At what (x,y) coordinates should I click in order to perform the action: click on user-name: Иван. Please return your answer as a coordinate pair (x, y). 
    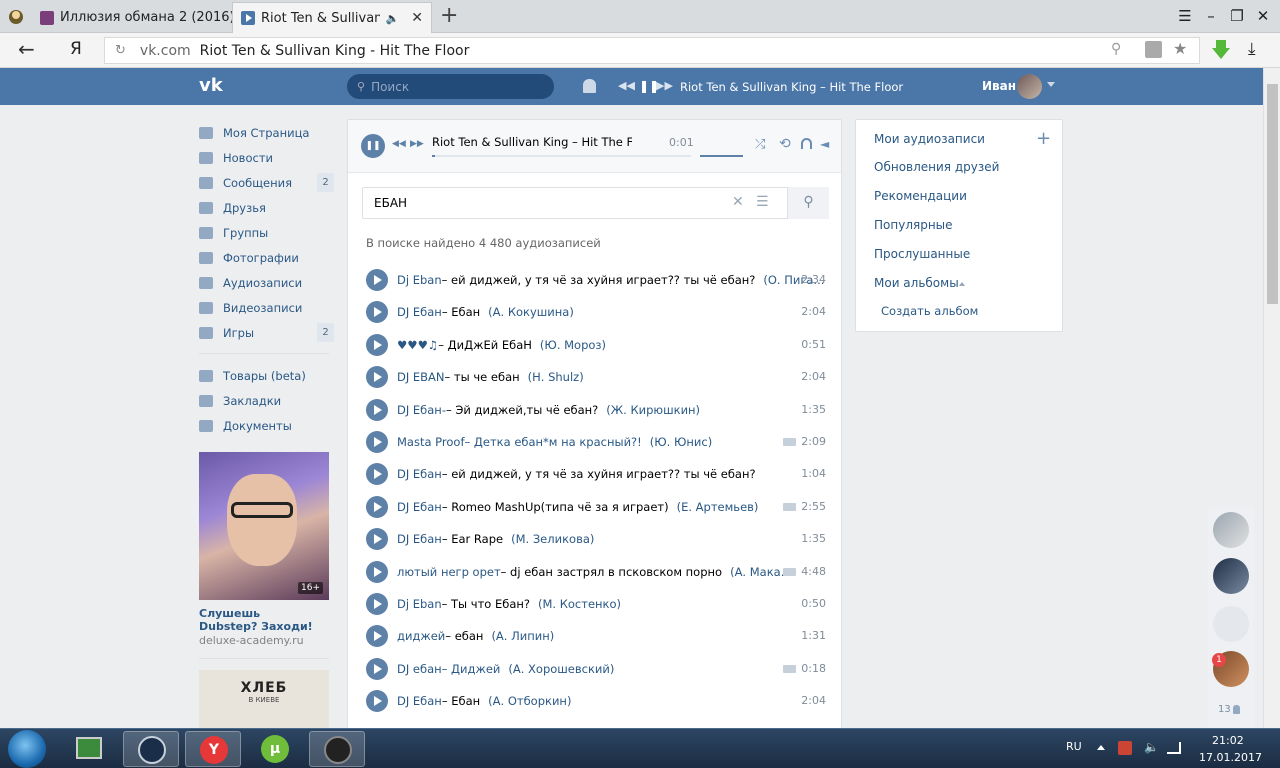
    Looking at the image, I should click on (999, 86).